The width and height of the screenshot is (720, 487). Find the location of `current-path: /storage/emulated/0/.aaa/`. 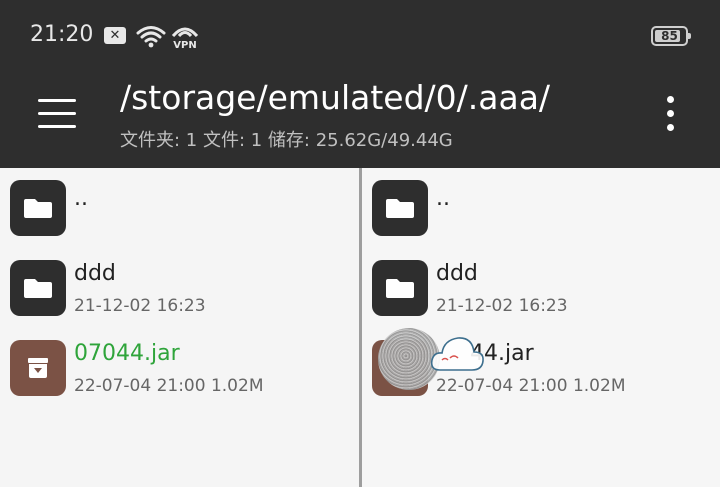

current-path: /storage/emulated/0/.aaa/ is located at coordinates (335, 97).